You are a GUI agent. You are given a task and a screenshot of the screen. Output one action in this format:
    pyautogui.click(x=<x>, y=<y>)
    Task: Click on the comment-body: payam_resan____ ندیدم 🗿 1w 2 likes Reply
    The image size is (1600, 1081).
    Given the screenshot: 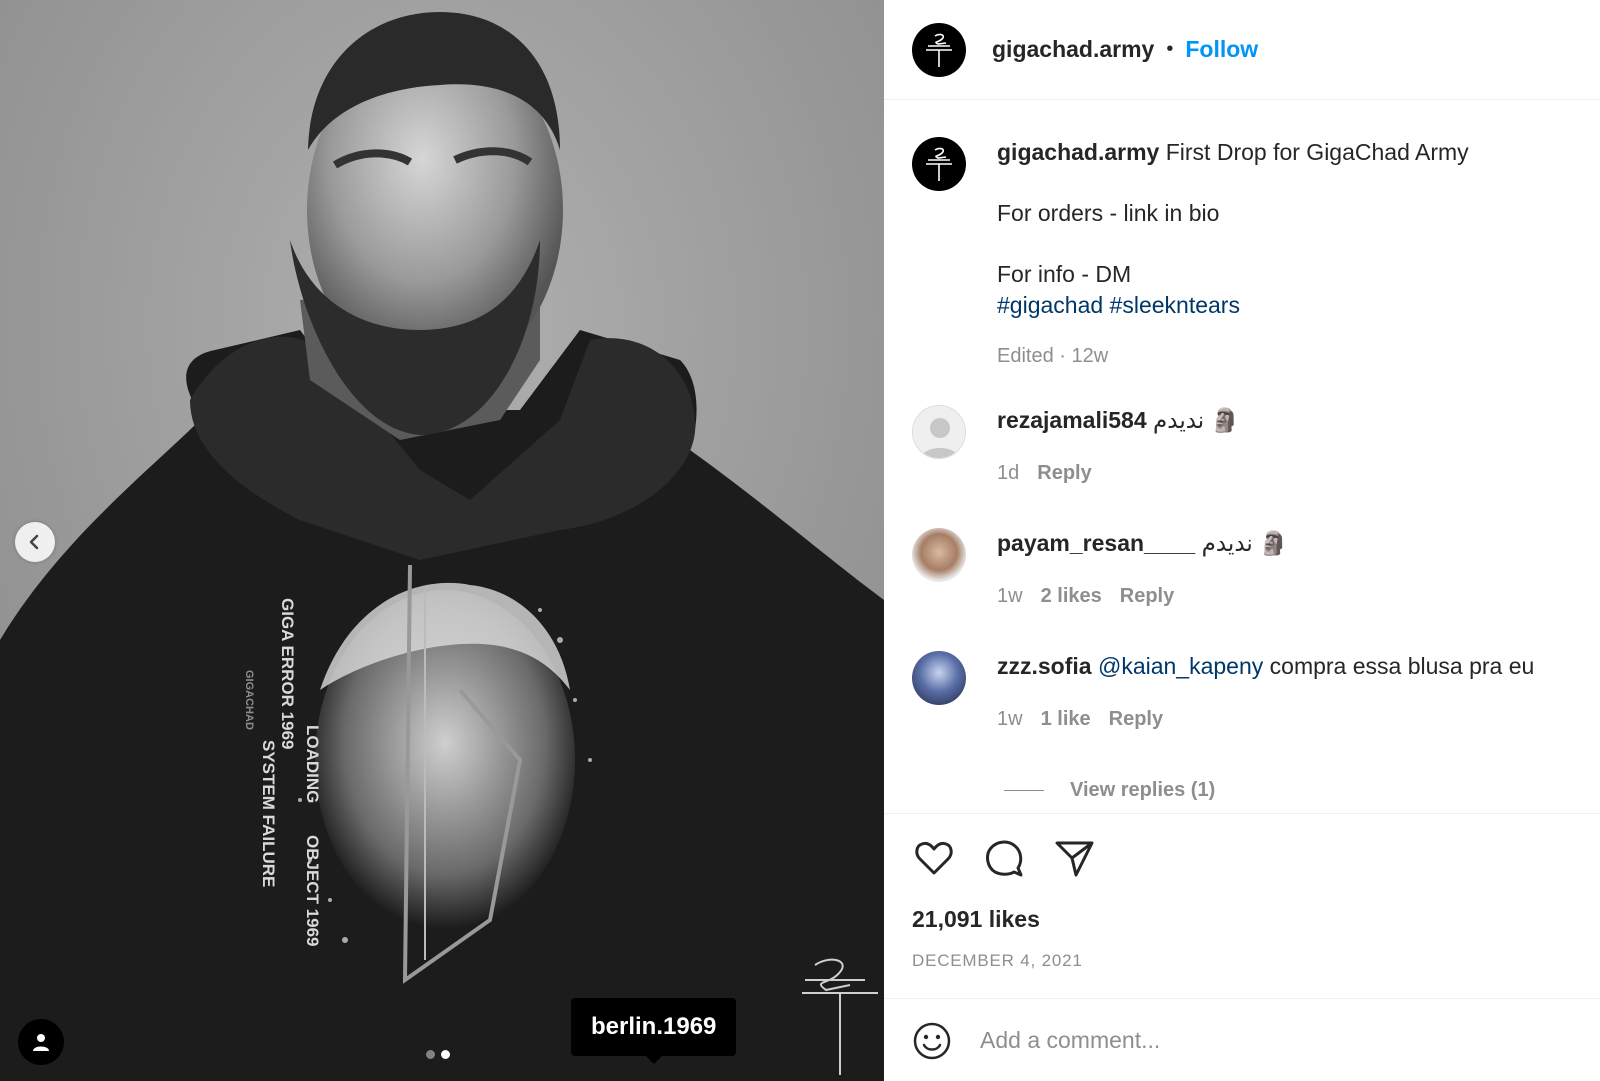 What is the action you would take?
    pyautogui.click(x=1294, y=570)
    